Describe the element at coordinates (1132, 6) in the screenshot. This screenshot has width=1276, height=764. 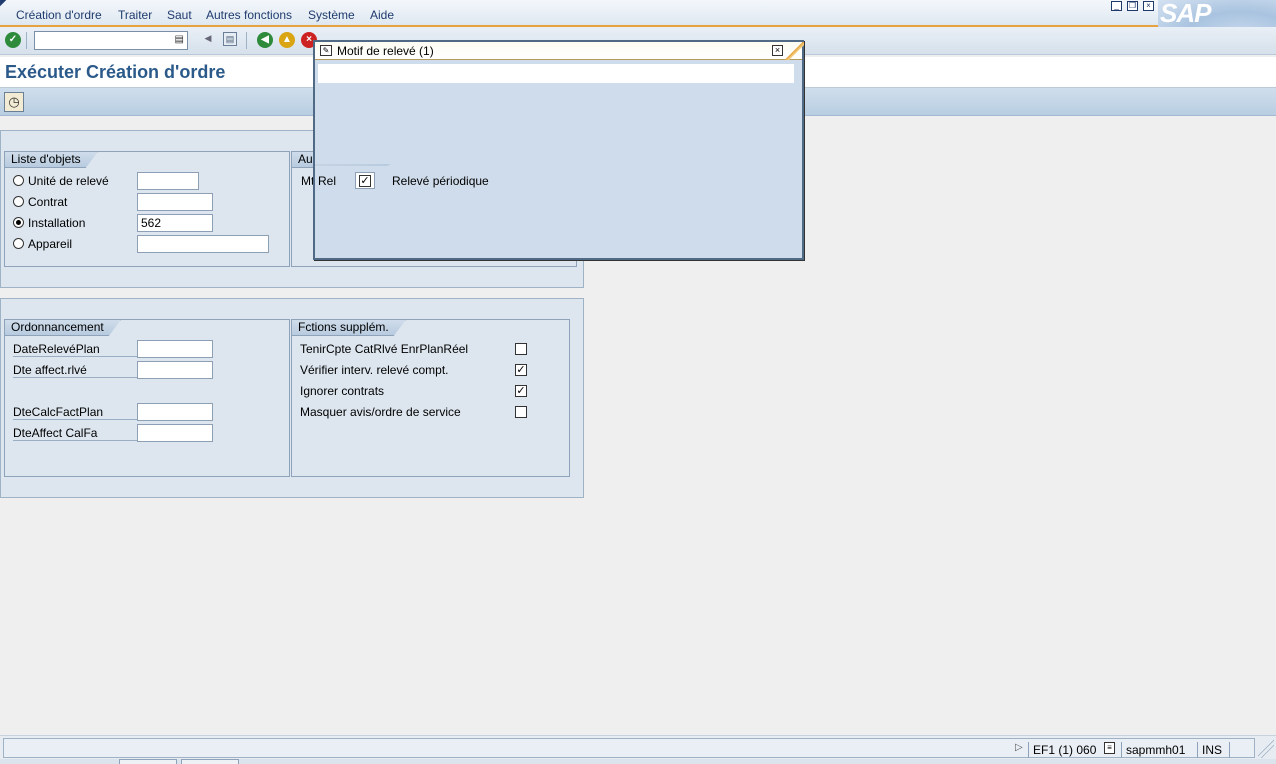
I see `restore-icon: ❐` at that location.